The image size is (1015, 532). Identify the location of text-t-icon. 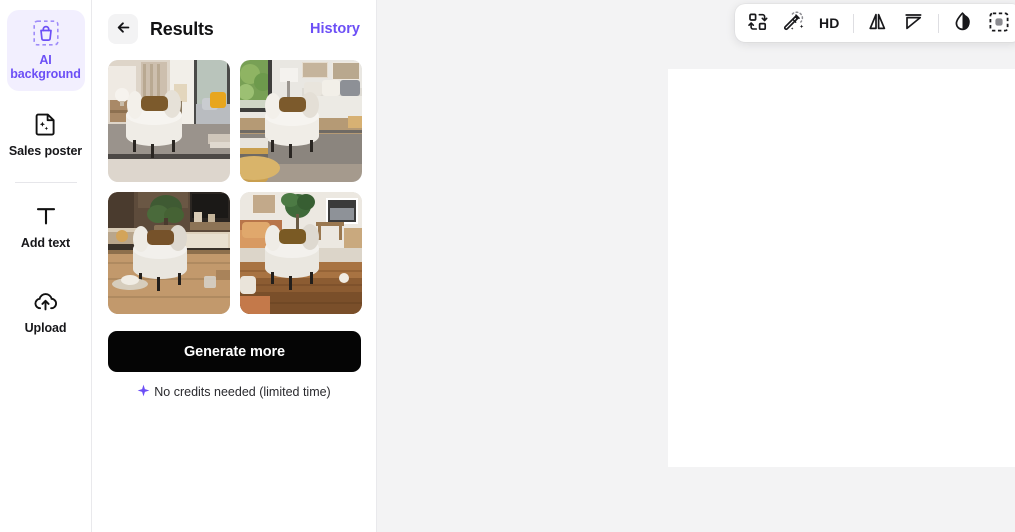
(46, 216).